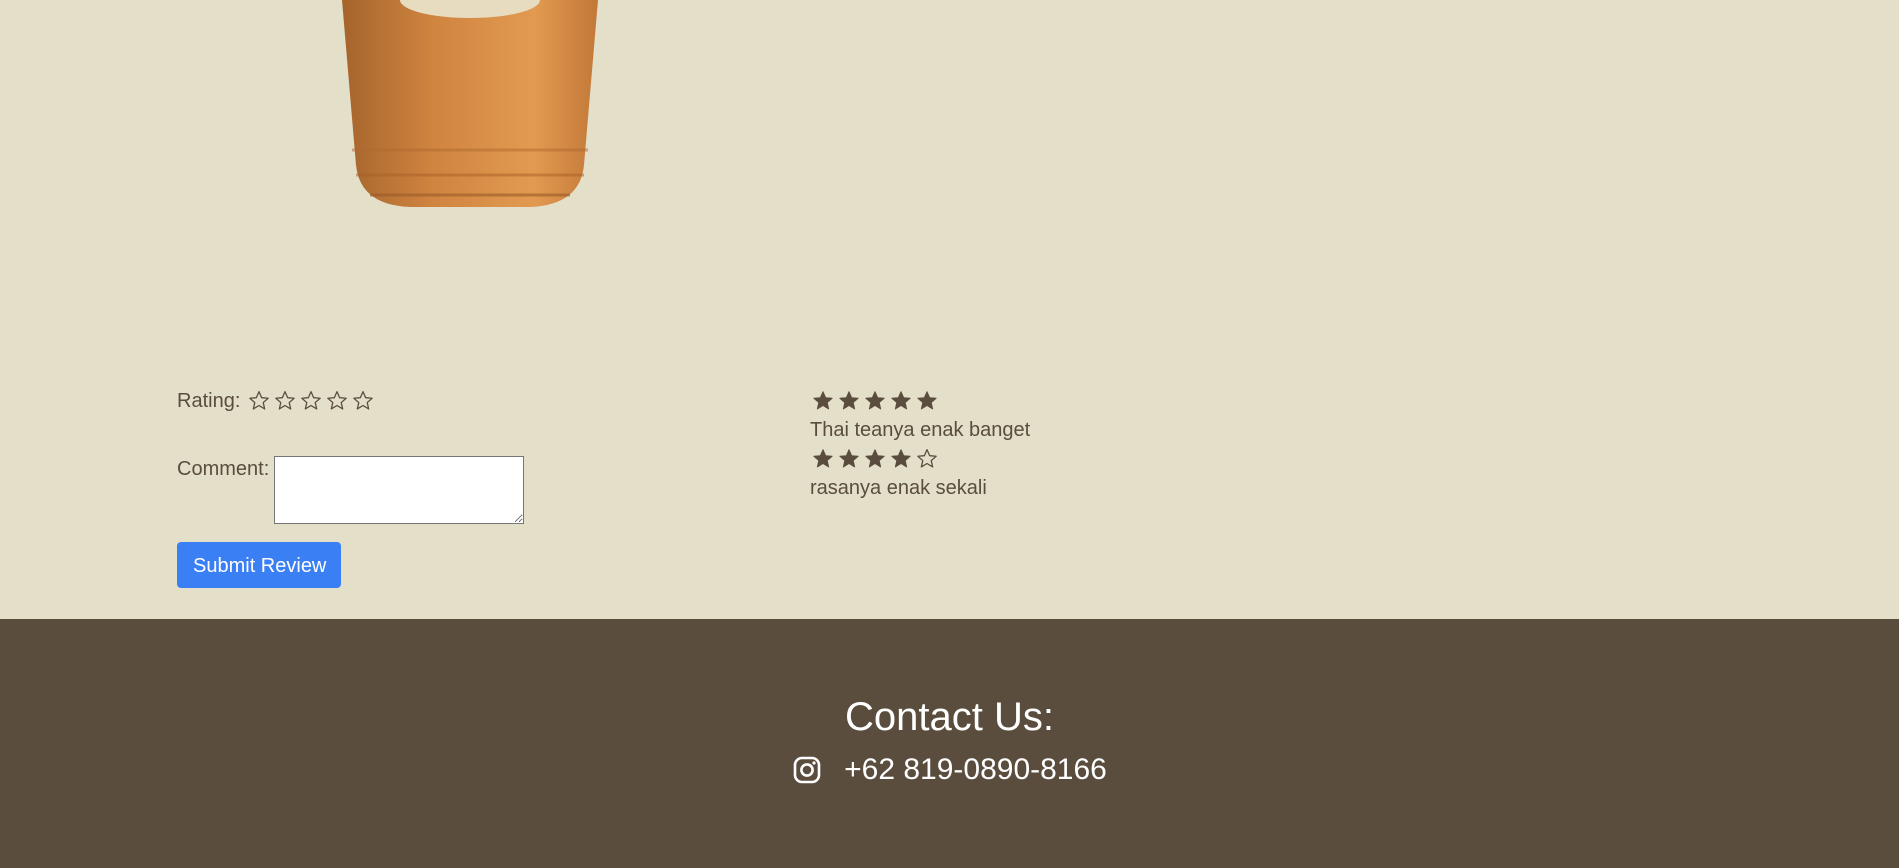  I want to click on comment-field, so click(399, 490).